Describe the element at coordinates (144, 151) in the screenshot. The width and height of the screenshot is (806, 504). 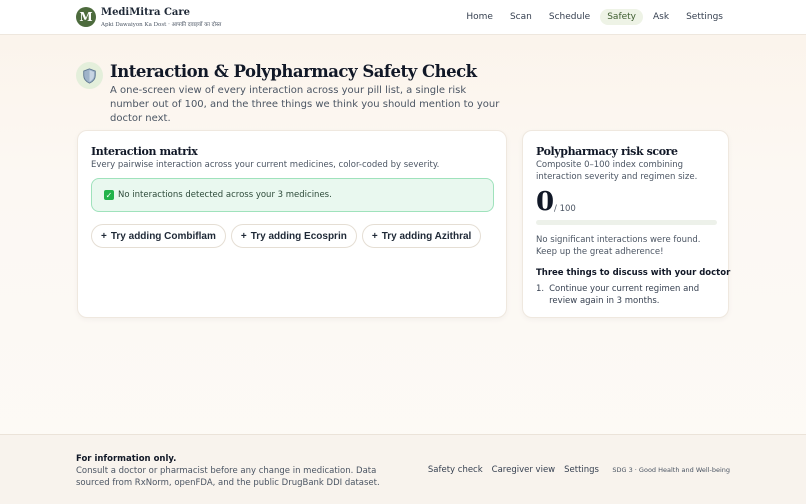
I see `matrix-title: Interaction matrix` at that location.